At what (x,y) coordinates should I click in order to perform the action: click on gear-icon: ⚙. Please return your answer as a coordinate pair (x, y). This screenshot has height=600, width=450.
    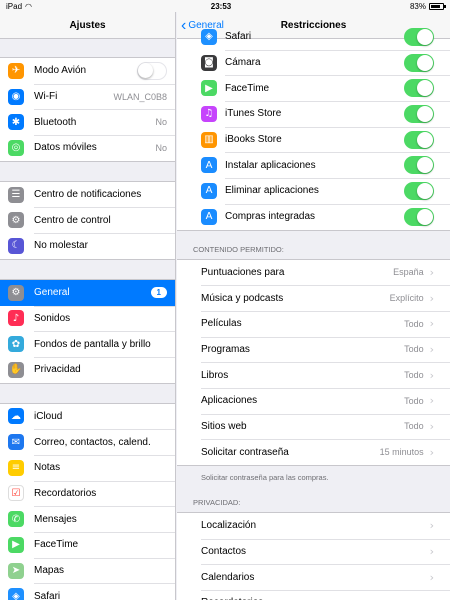
    Looking at the image, I should click on (16, 292).